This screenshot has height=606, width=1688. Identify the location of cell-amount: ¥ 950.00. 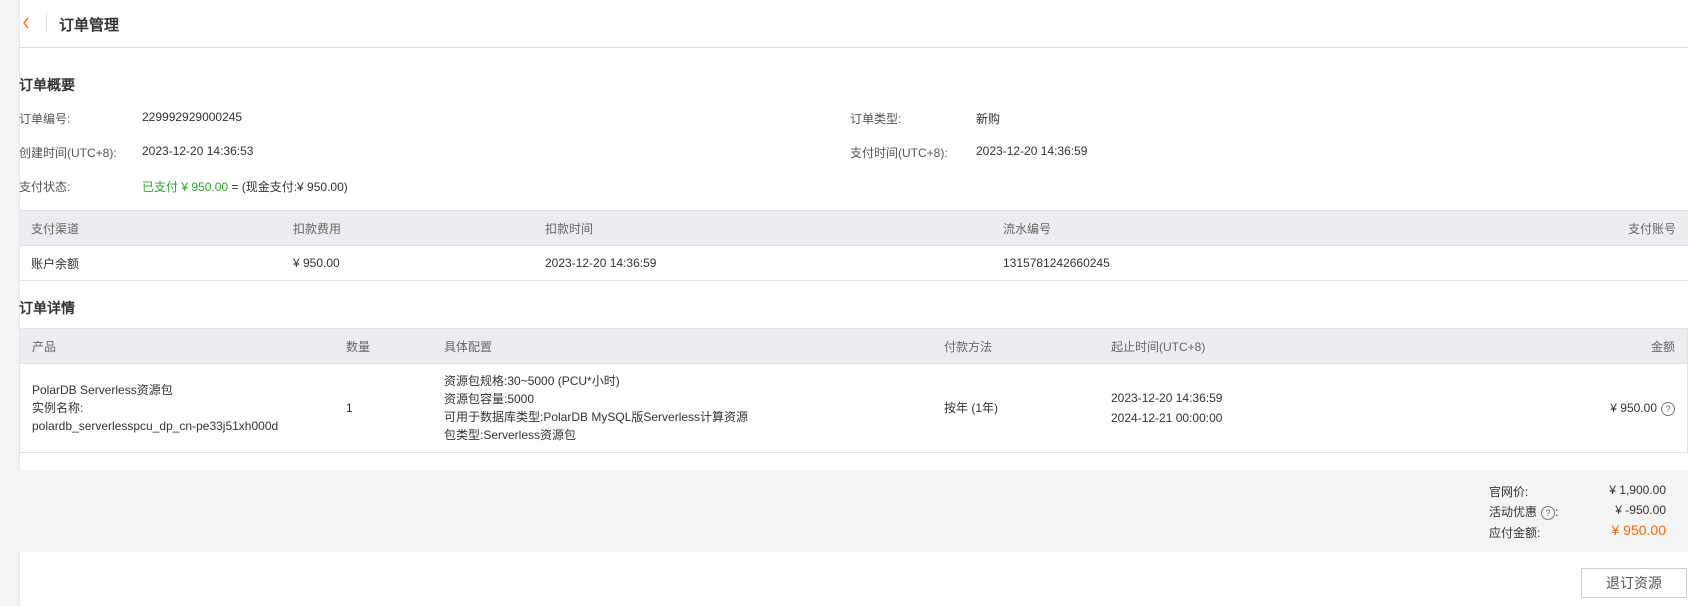
(407, 263).